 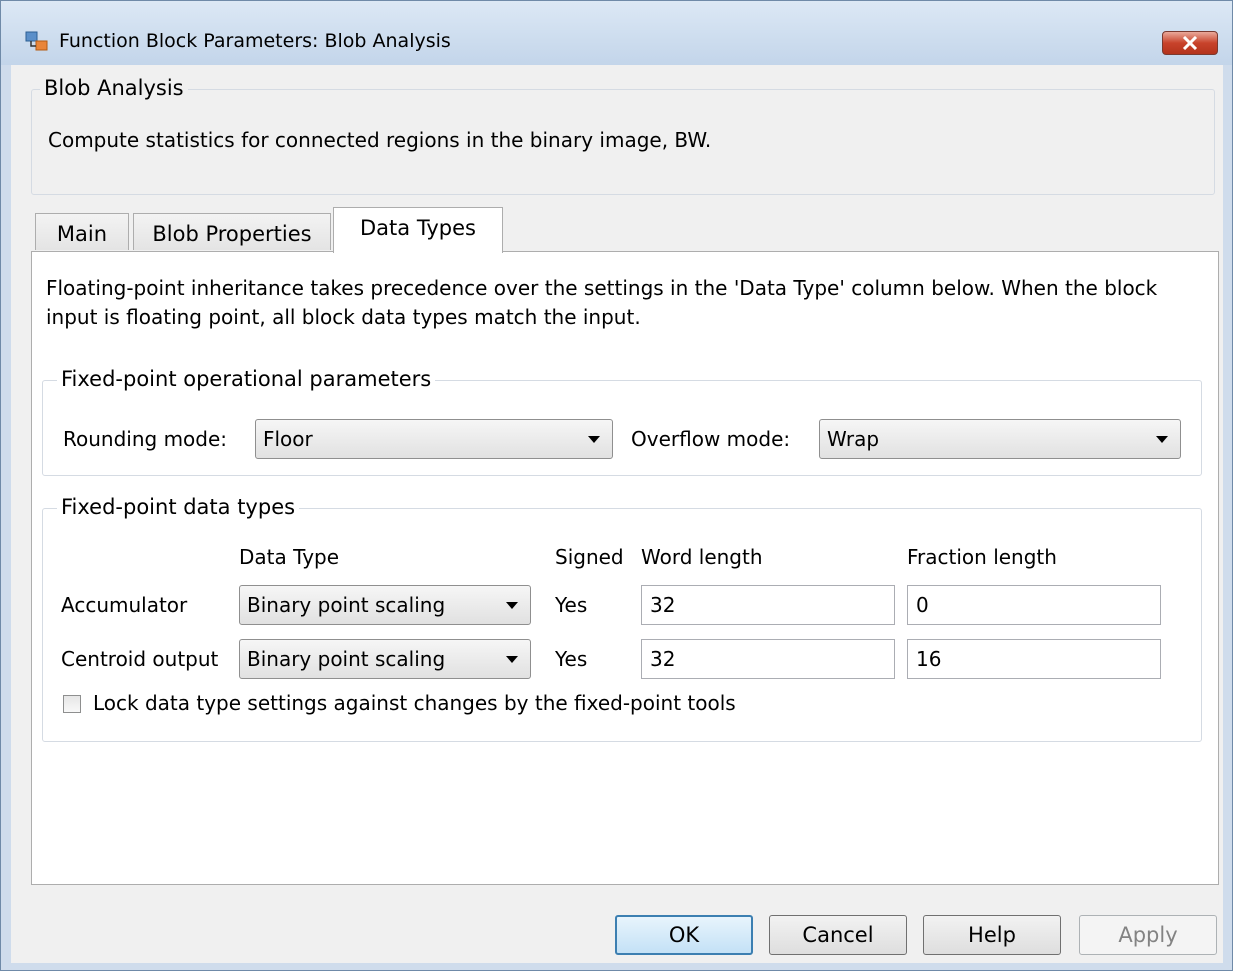 I want to click on lock-settings-checkbox, so click(x=72, y=704).